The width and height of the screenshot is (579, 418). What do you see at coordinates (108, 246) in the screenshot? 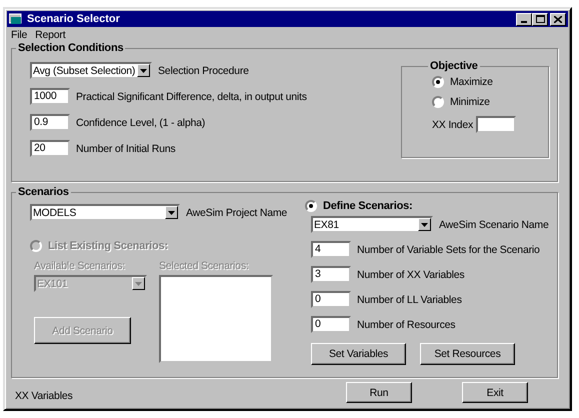
I see `option-label: List Existing Scenarios:` at bounding box center [108, 246].